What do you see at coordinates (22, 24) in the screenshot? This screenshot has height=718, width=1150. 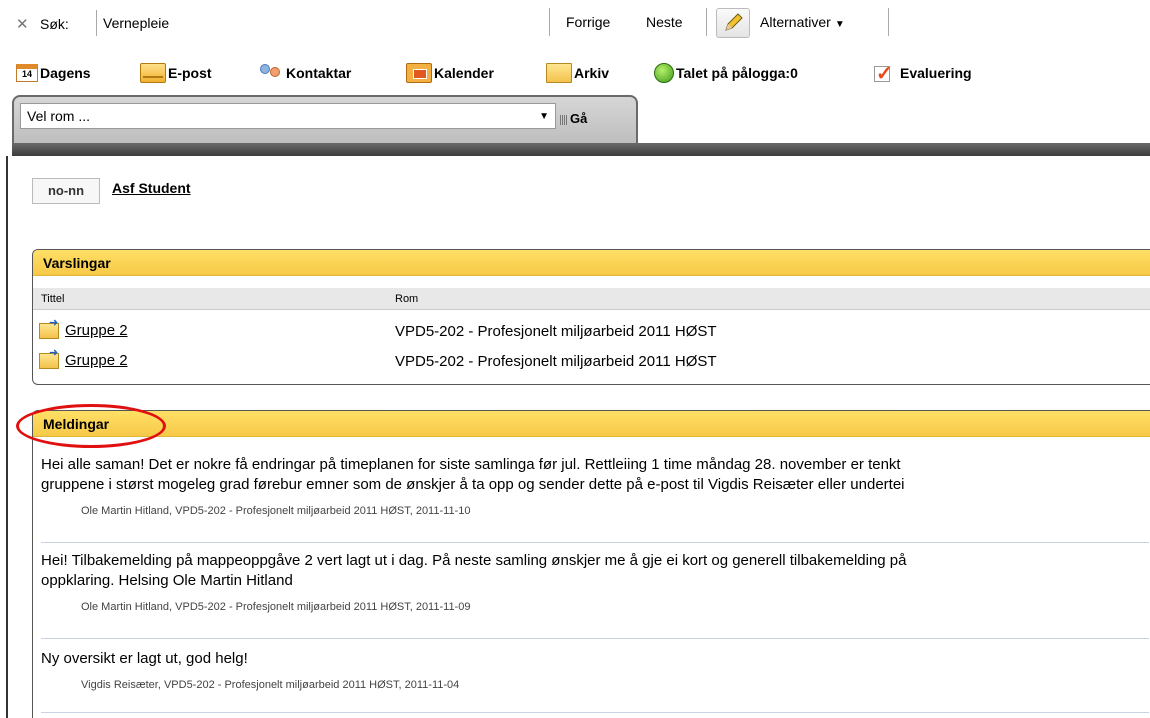 I see `close-icon: ✕` at bounding box center [22, 24].